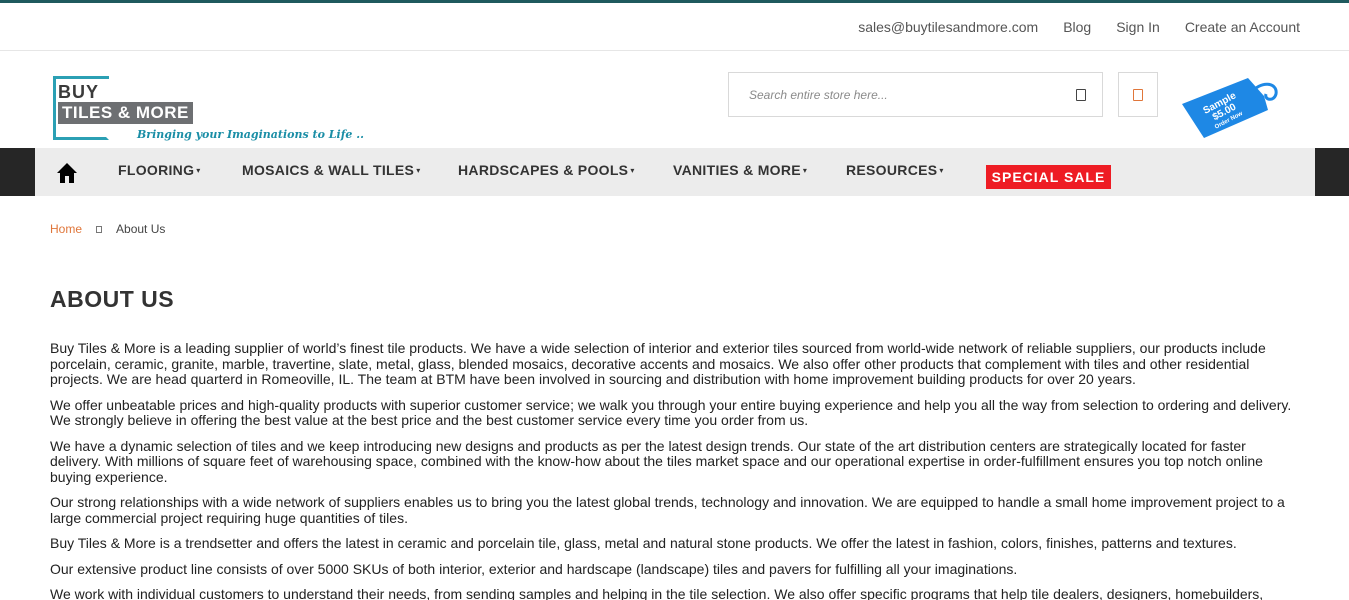 This screenshot has height=600, width=1349. What do you see at coordinates (328, 170) in the screenshot?
I see `nav-label: MOSAICS & WALL TILES` at bounding box center [328, 170].